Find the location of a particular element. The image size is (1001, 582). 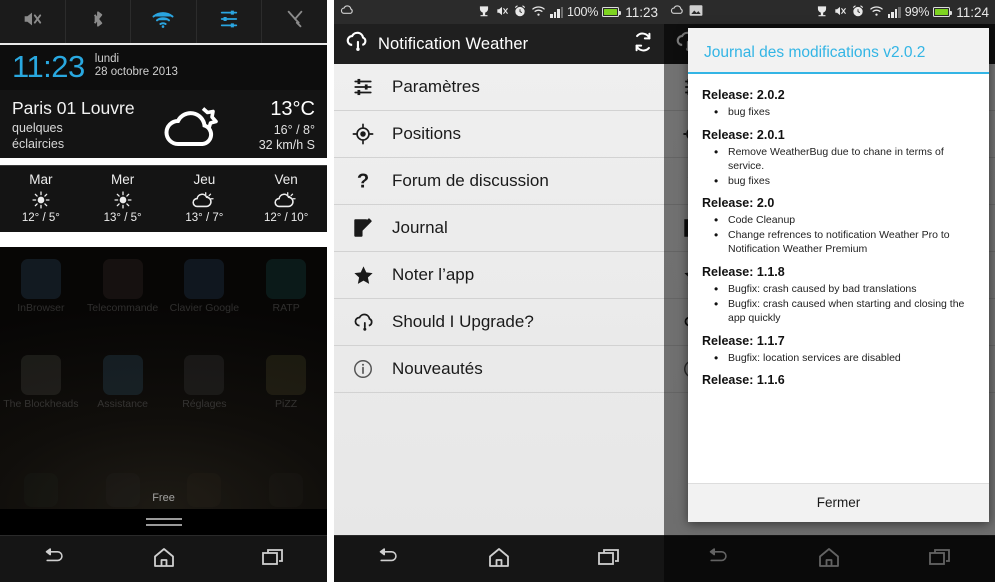

forecast-day-temps: 13° / 5° is located at coordinates (122, 218).